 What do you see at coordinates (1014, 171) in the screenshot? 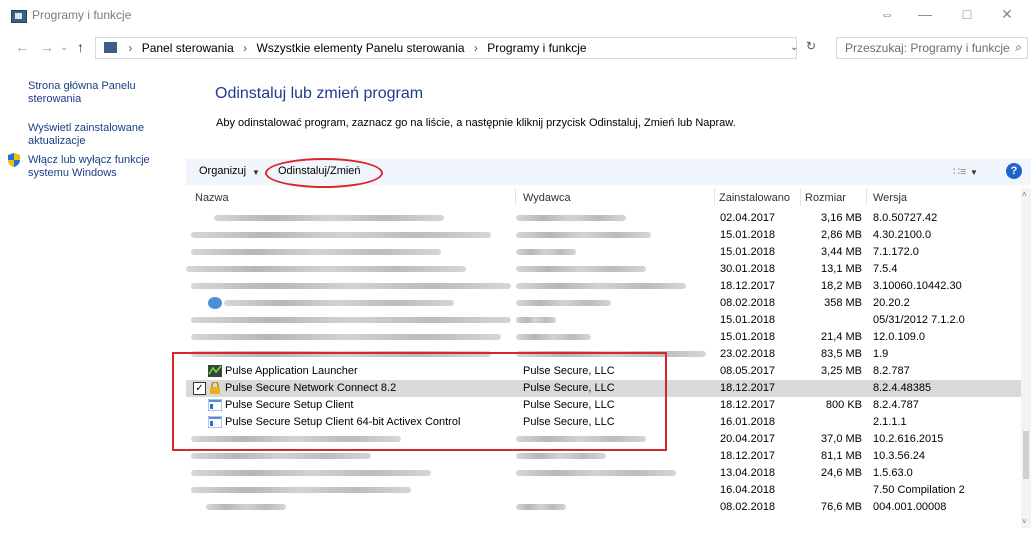
I see `help-icon: ?` at bounding box center [1014, 171].